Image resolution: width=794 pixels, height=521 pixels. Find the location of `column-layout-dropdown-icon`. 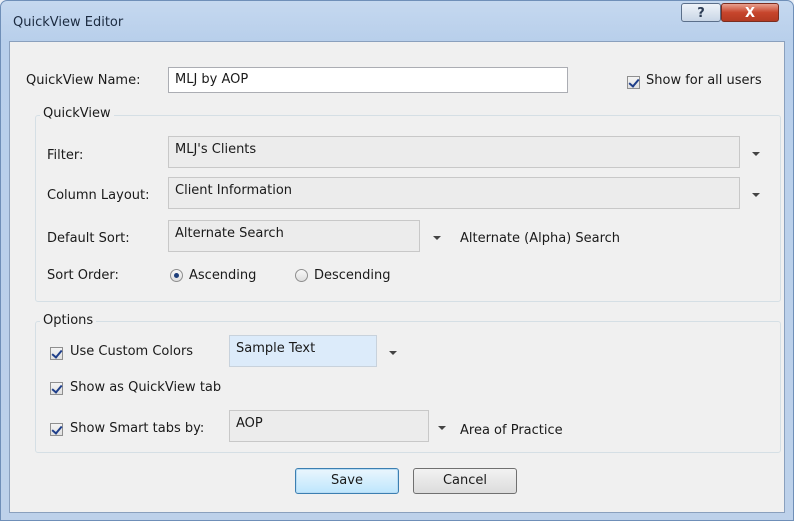

column-layout-dropdown-icon is located at coordinates (756, 194).